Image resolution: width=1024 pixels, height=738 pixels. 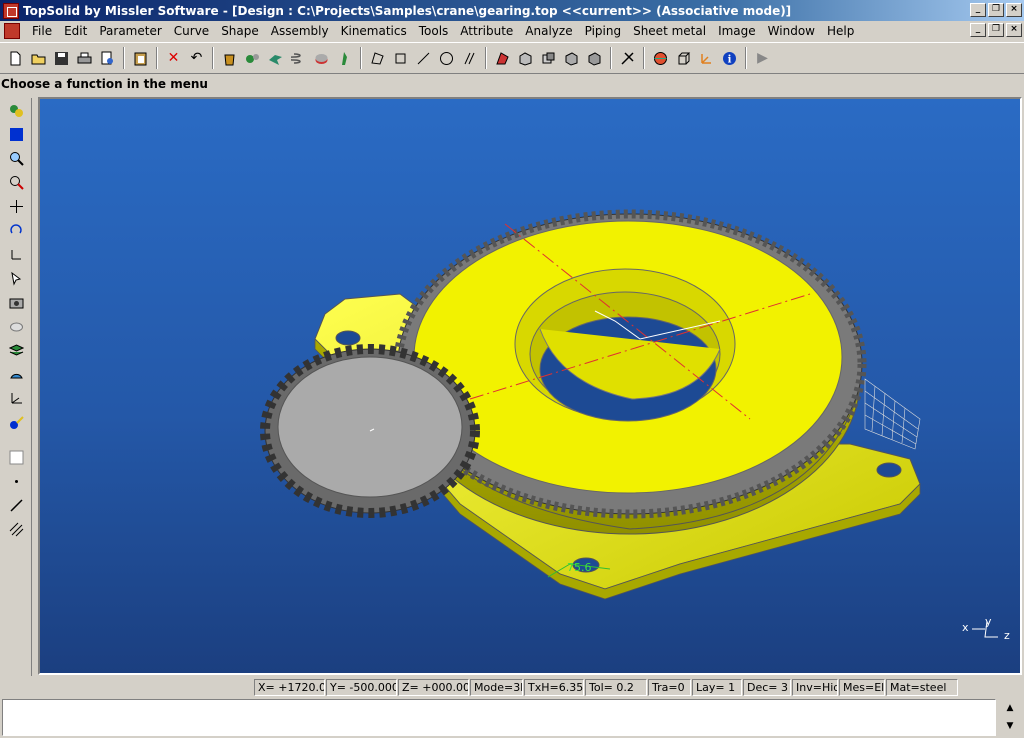 I want to click on menu-tools: Tools, so click(x=434, y=31).